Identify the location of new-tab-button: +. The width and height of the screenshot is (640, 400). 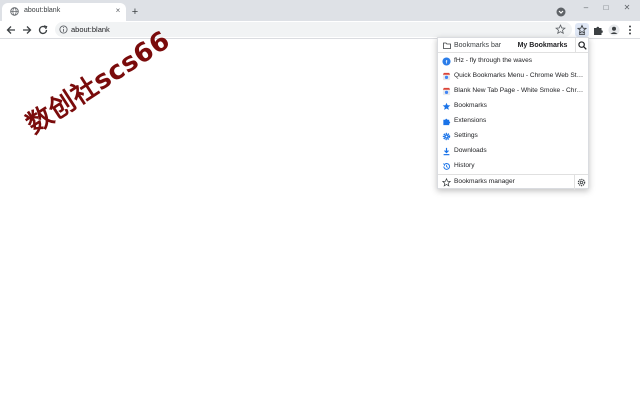
(135, 12).